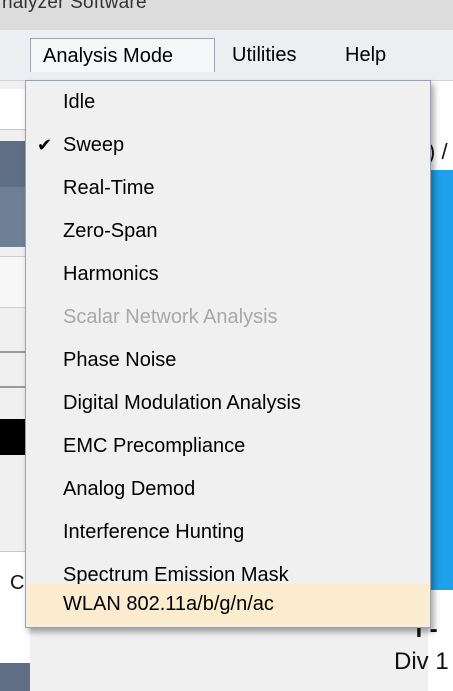 This screenshot has height=691, width=453. Describe the element at coordinates (228, 145) in the screenshot. I see `menu-item-sweep: ✔ Sweep` at that location.